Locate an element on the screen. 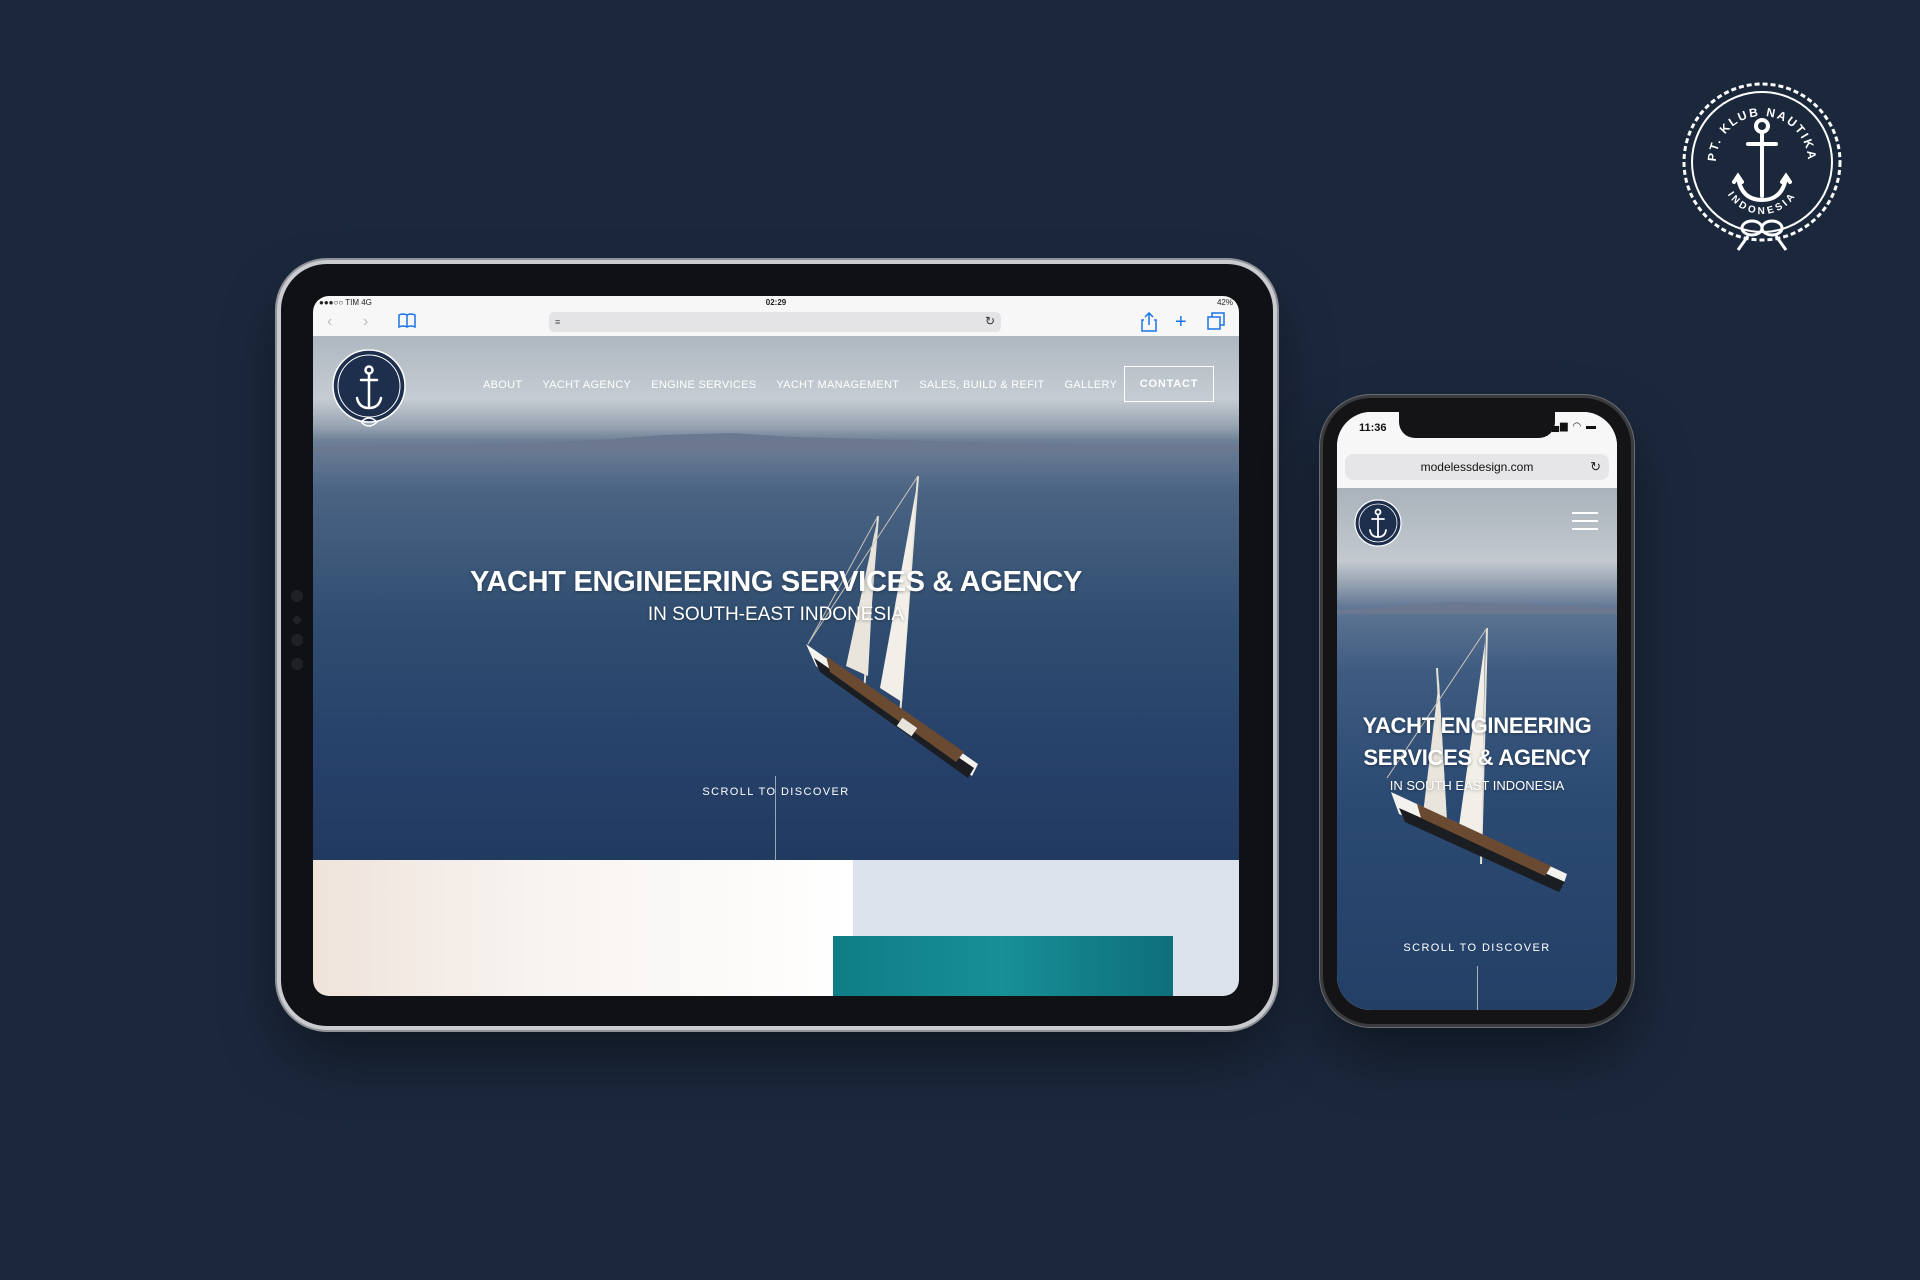 The height and width of the screenshot is (1280, 1920). status-time: 02:29 is located at coordinates (776, 302).